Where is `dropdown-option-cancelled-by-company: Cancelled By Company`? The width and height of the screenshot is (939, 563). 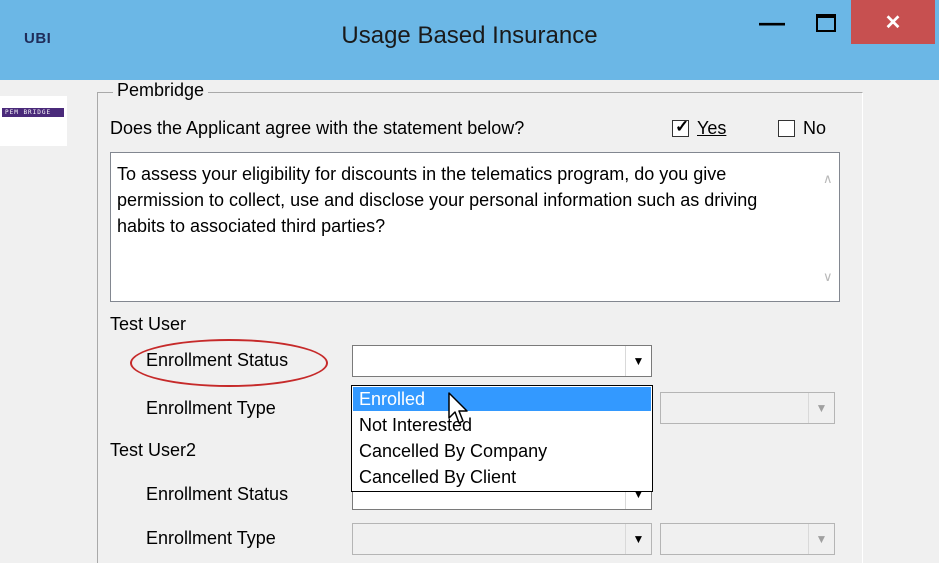 dropdown-option-cancelled-by-company: Cancelled By Company is located at coordinates (502, 451).